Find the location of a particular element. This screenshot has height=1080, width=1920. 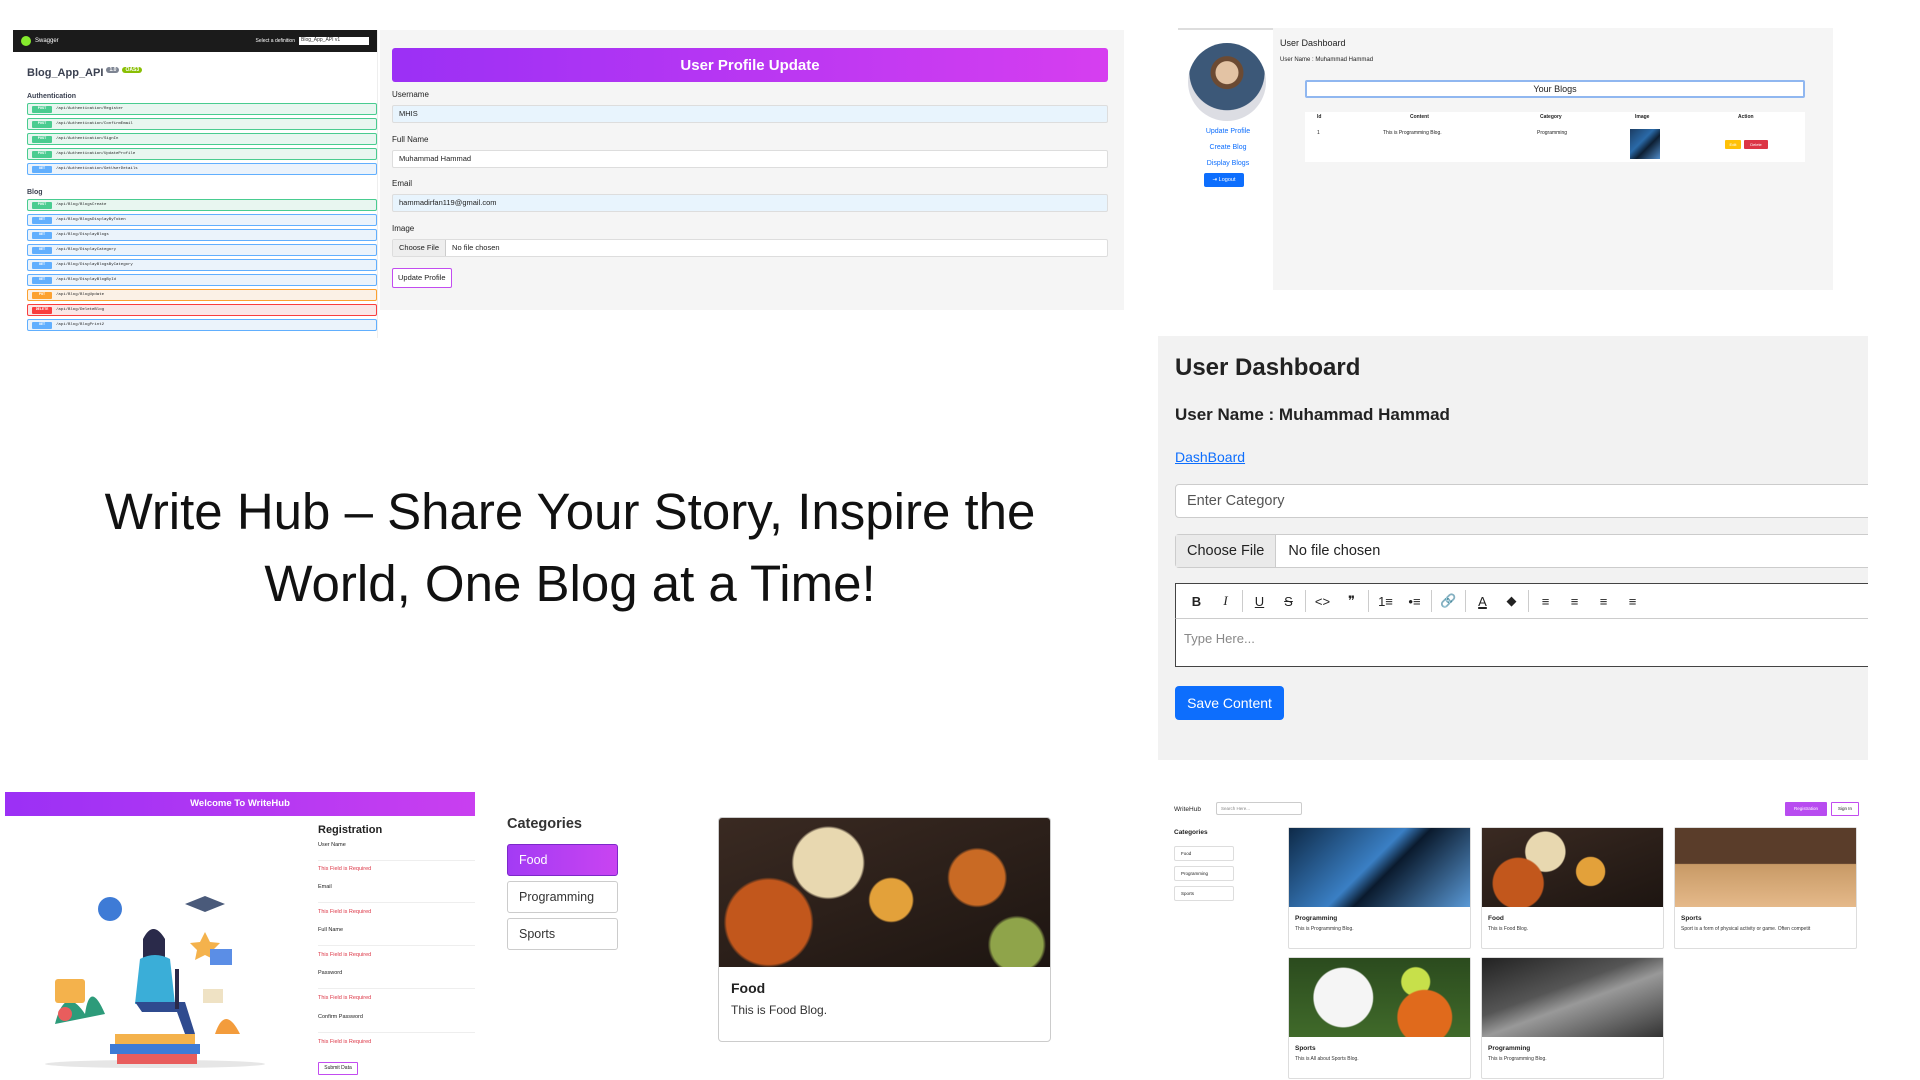

dashboard-title: User Dashboard is located at coordinates (1313, 43).